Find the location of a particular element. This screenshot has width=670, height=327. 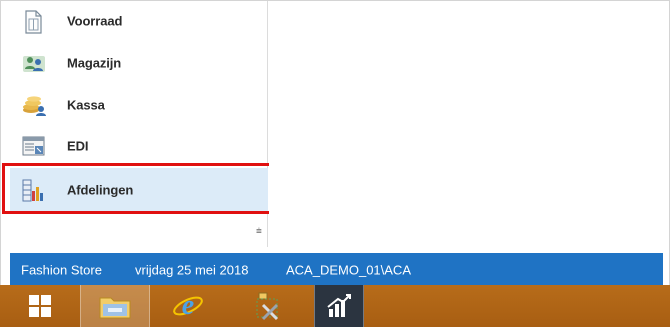

svg-text: e is located at coordinates (188, 305).